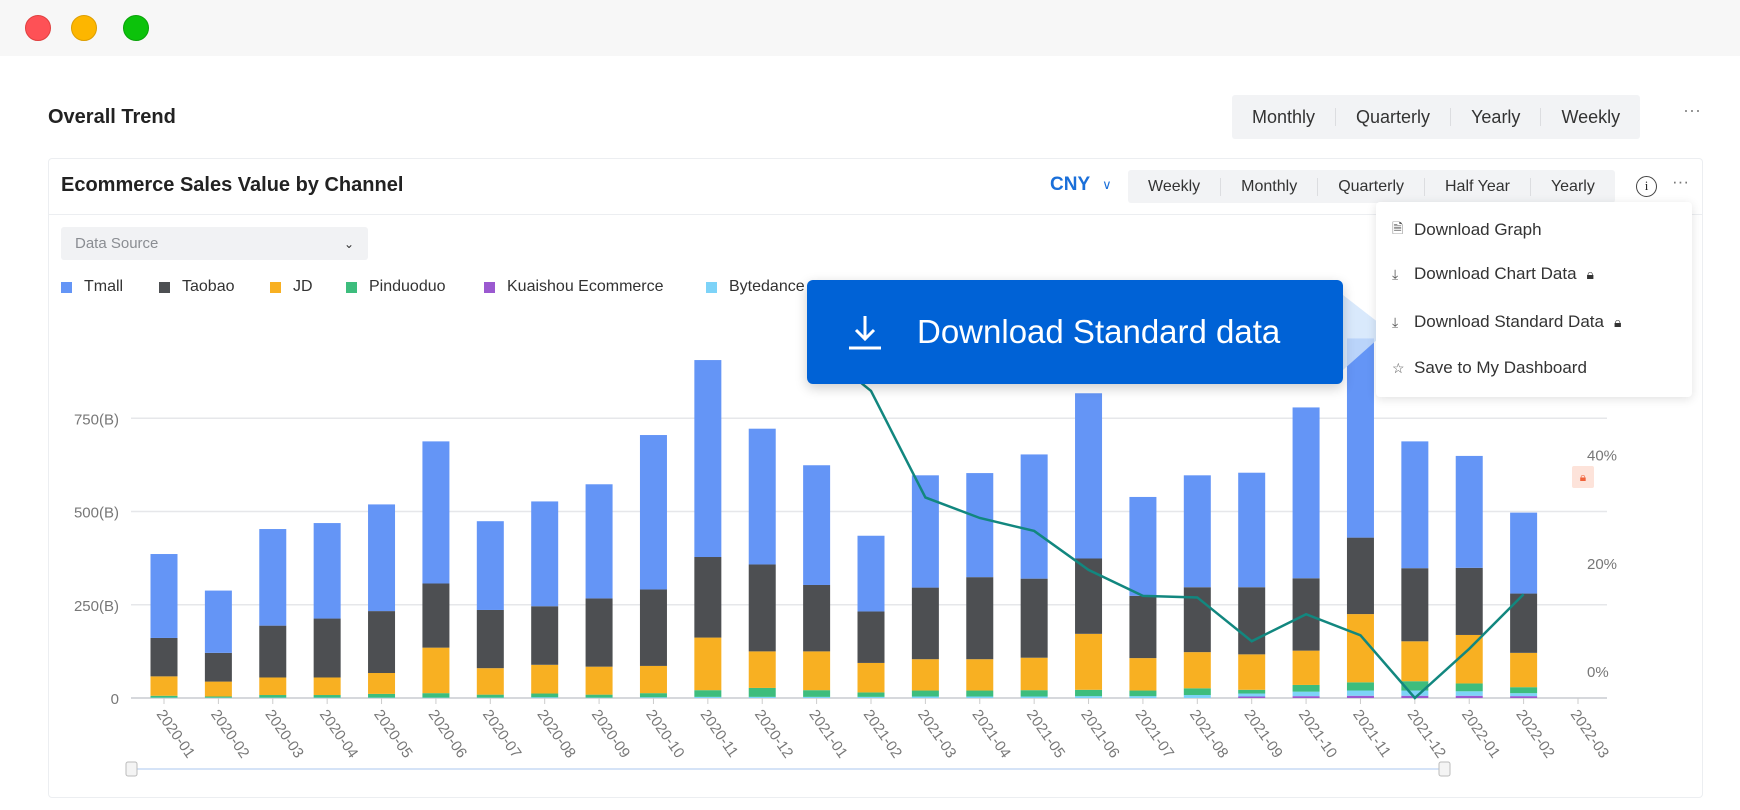 The width and height of the screenshot is (1740, 810). Describe the element at coordinates (1493, 274) in the screenshot. I see `menu-item: ⤓ Download Chart Data 🔒︎` at that location.